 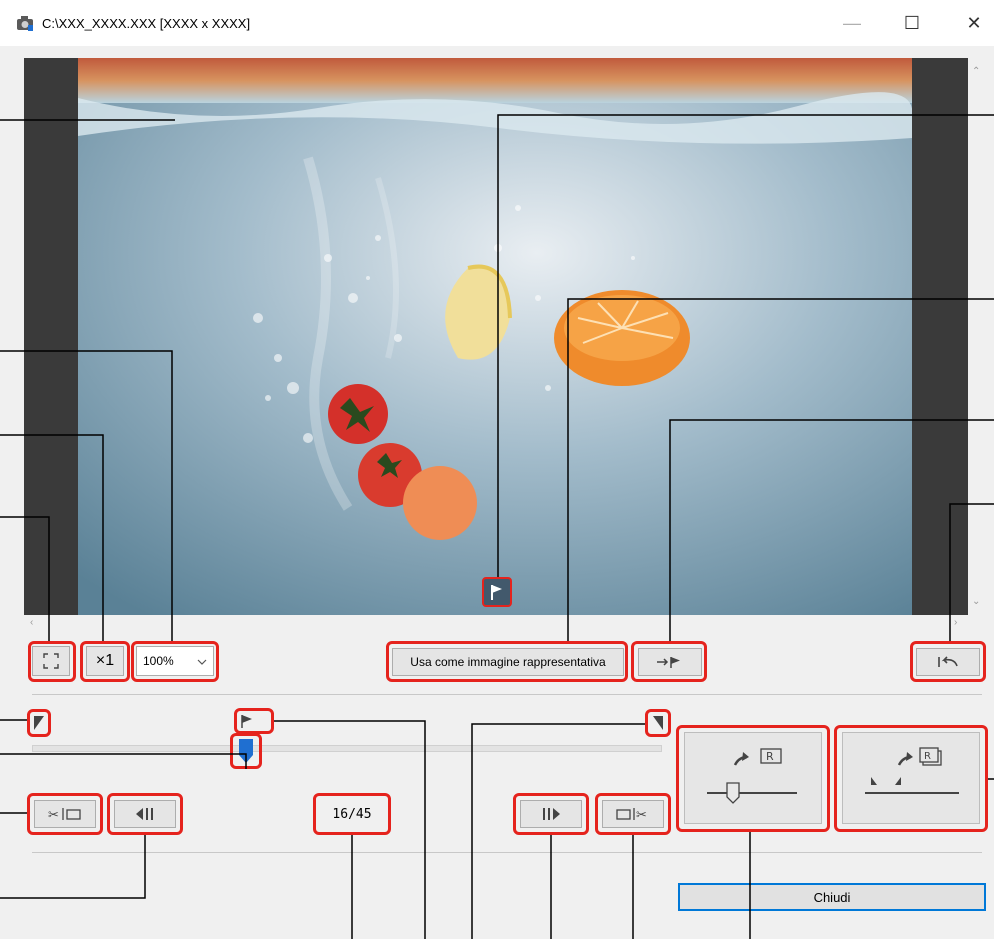 I want to click on close-button: Chiudi, so click(x=832, y=897).